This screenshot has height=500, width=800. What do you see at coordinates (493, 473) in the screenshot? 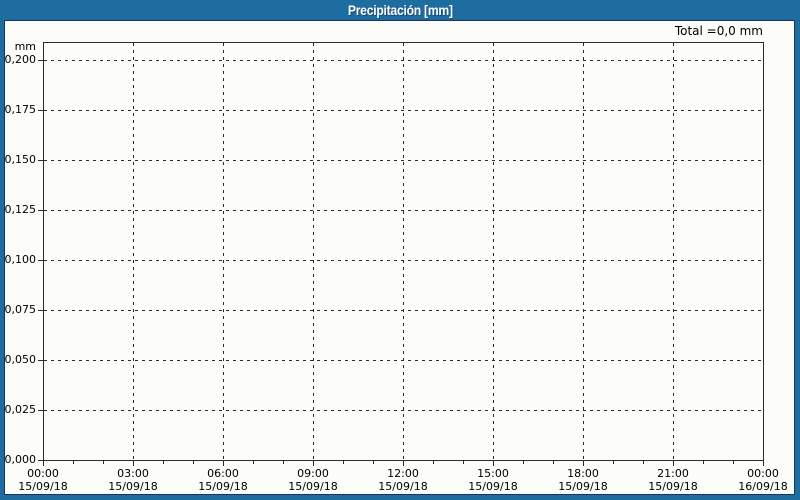
I see `x-tick-time-label: 15:00` at bounding box center [493, 473].